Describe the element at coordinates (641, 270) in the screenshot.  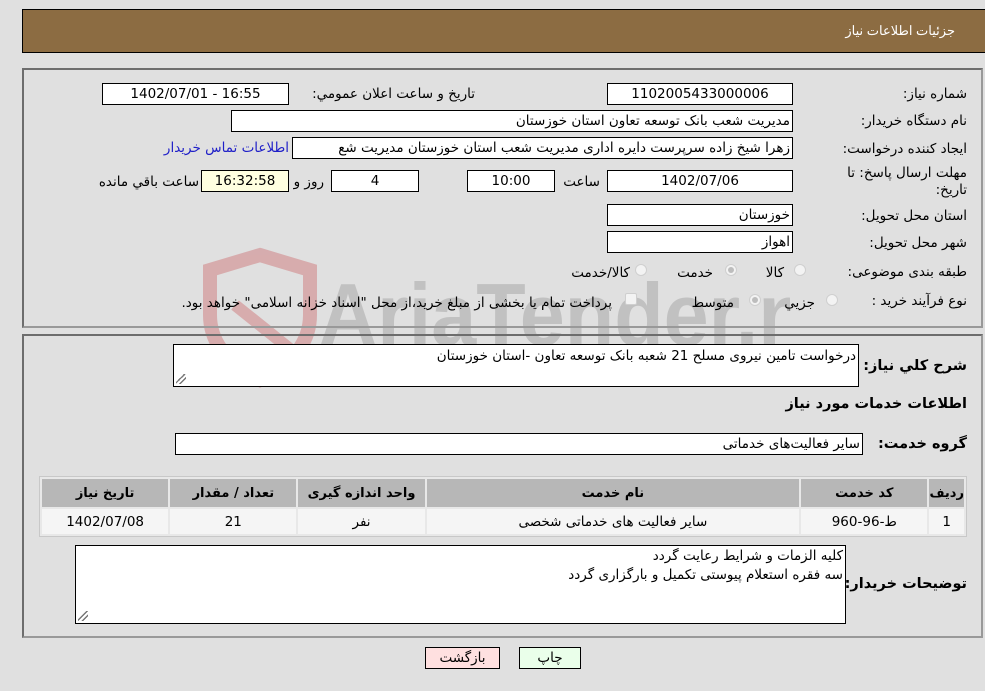
I see `category-radio-goods-service` at that location.